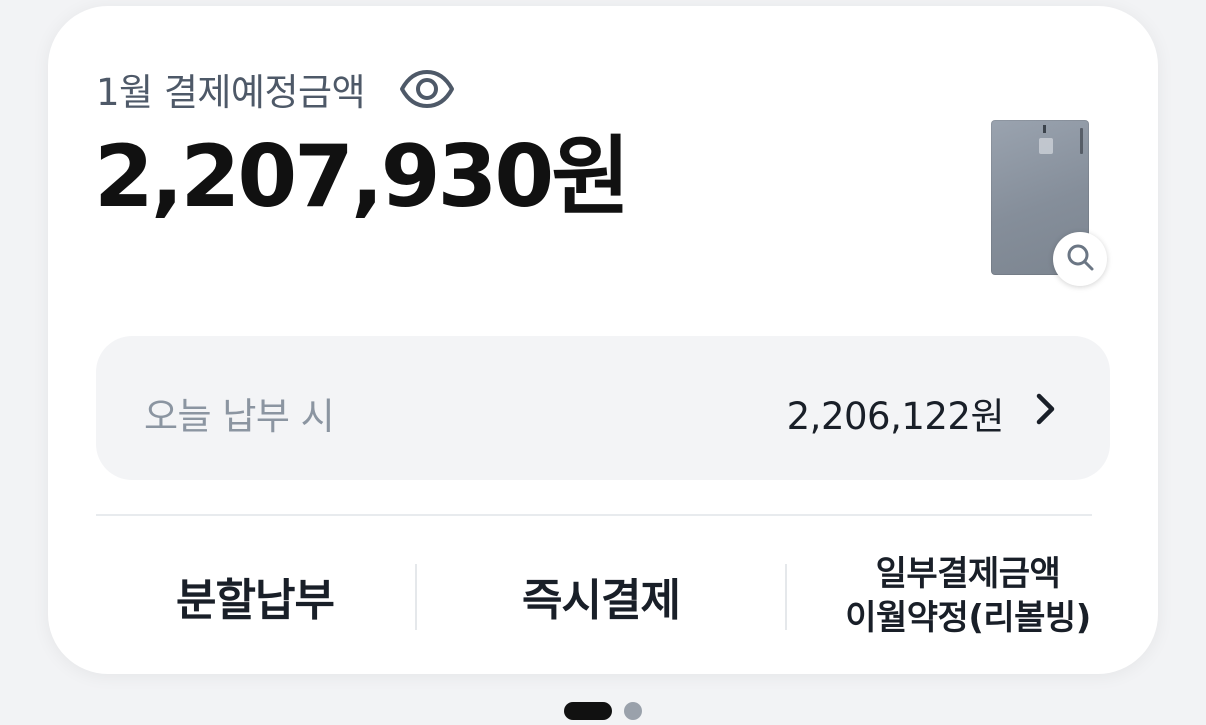 The height and width of the screenshot is (725, 1206). What do you see at coordinates (231, 92) in the screenshot?
I see `page-title: 1월 결제예정금액` at bounding box center [231, 92].